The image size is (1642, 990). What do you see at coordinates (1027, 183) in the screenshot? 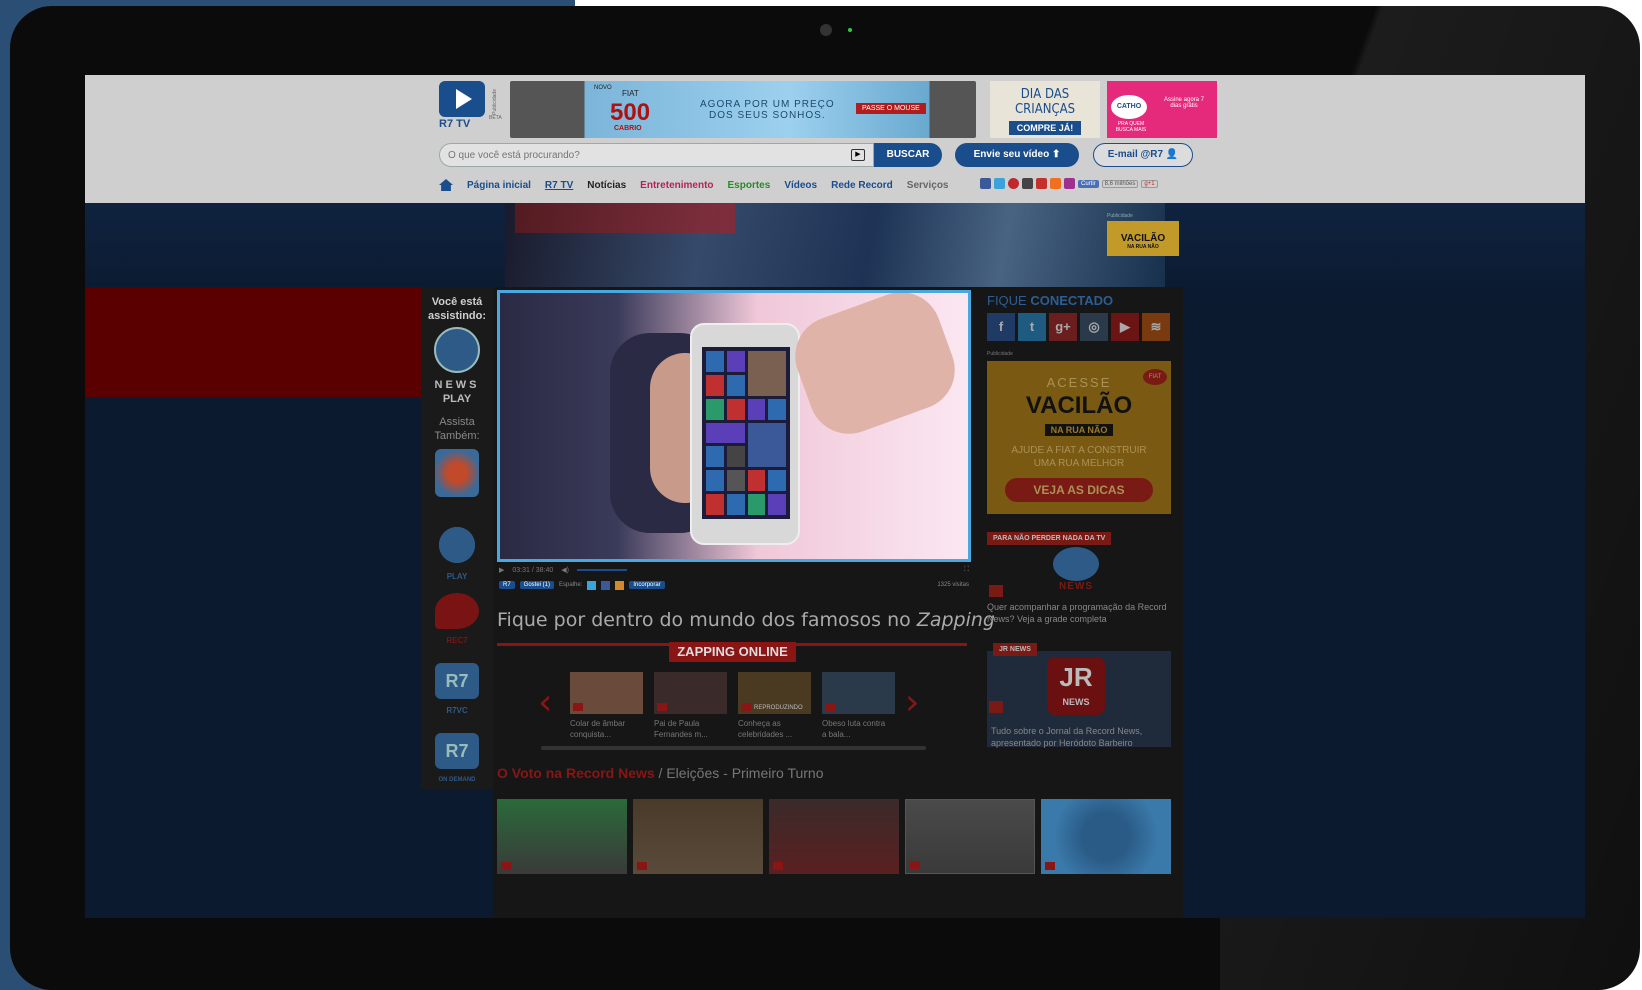
I see `instagram-icon` at bounding box center [1027, 183].